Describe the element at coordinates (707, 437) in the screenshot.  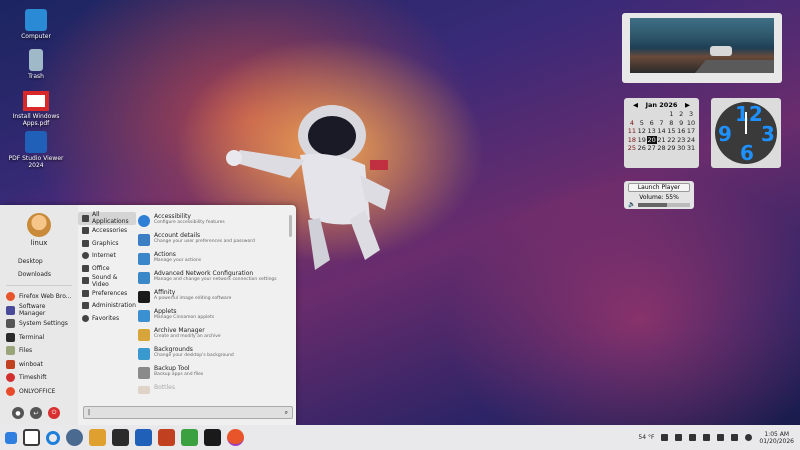
I see `volume-icon` at that location.